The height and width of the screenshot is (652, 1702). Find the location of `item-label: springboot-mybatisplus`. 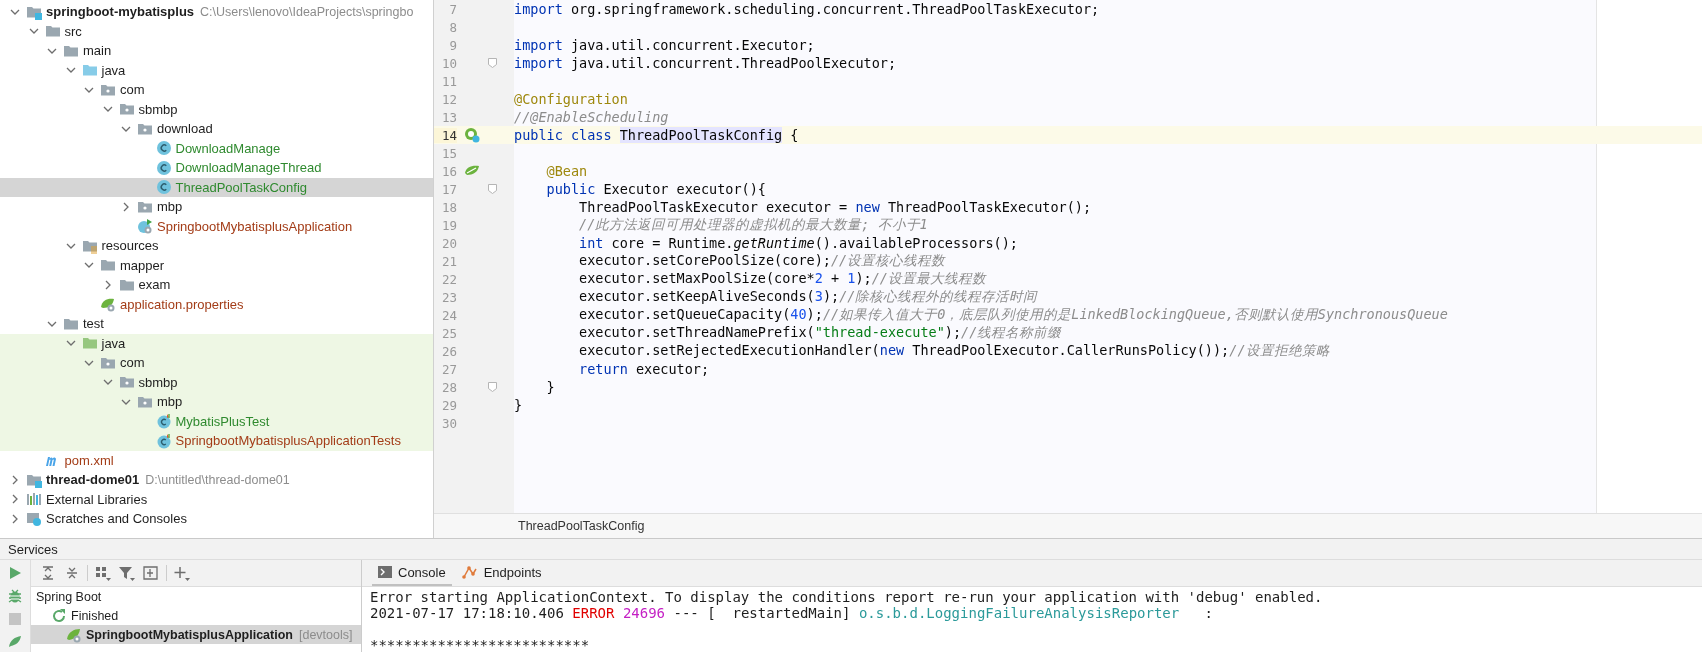

item-label: springboot-mybatisplus is located at coordinates (120, 12).